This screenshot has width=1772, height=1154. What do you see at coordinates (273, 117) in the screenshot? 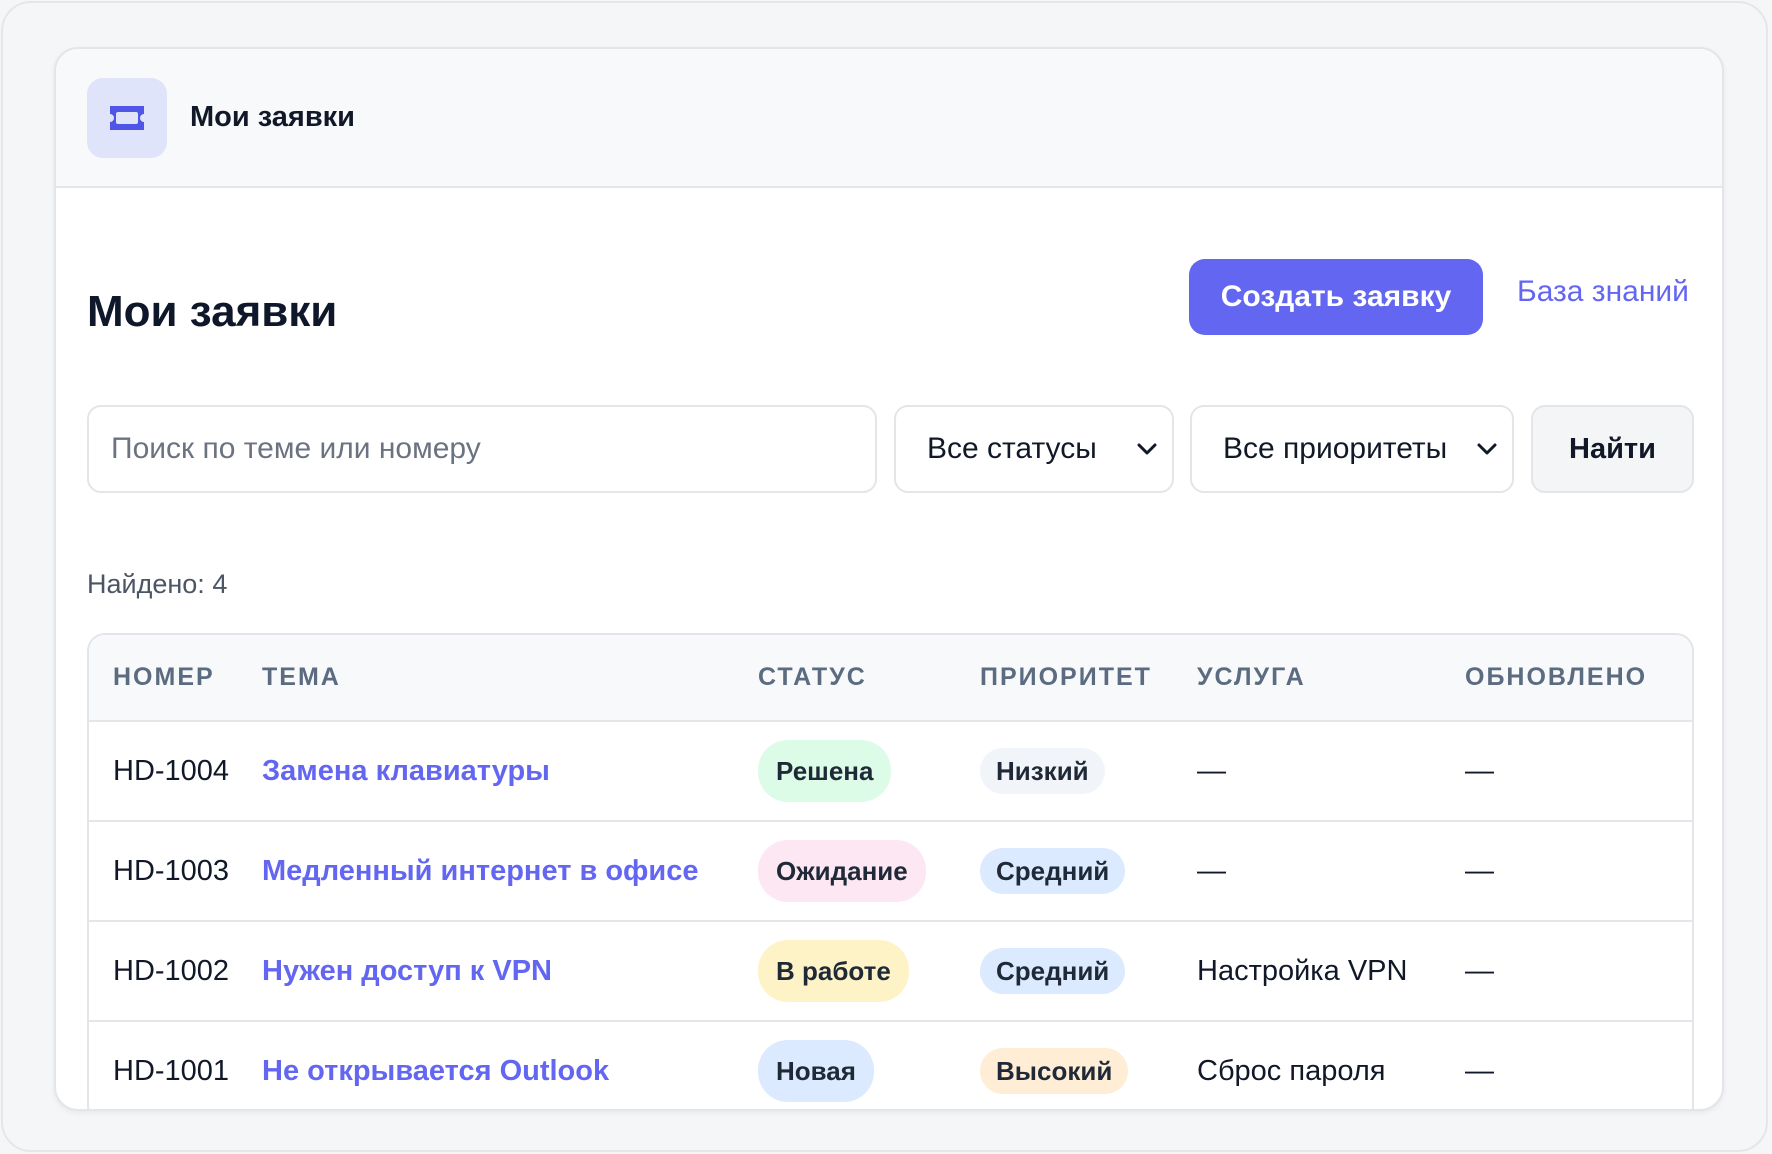
I see `header-title: Мои заявки` at bounding box center [273, 117].